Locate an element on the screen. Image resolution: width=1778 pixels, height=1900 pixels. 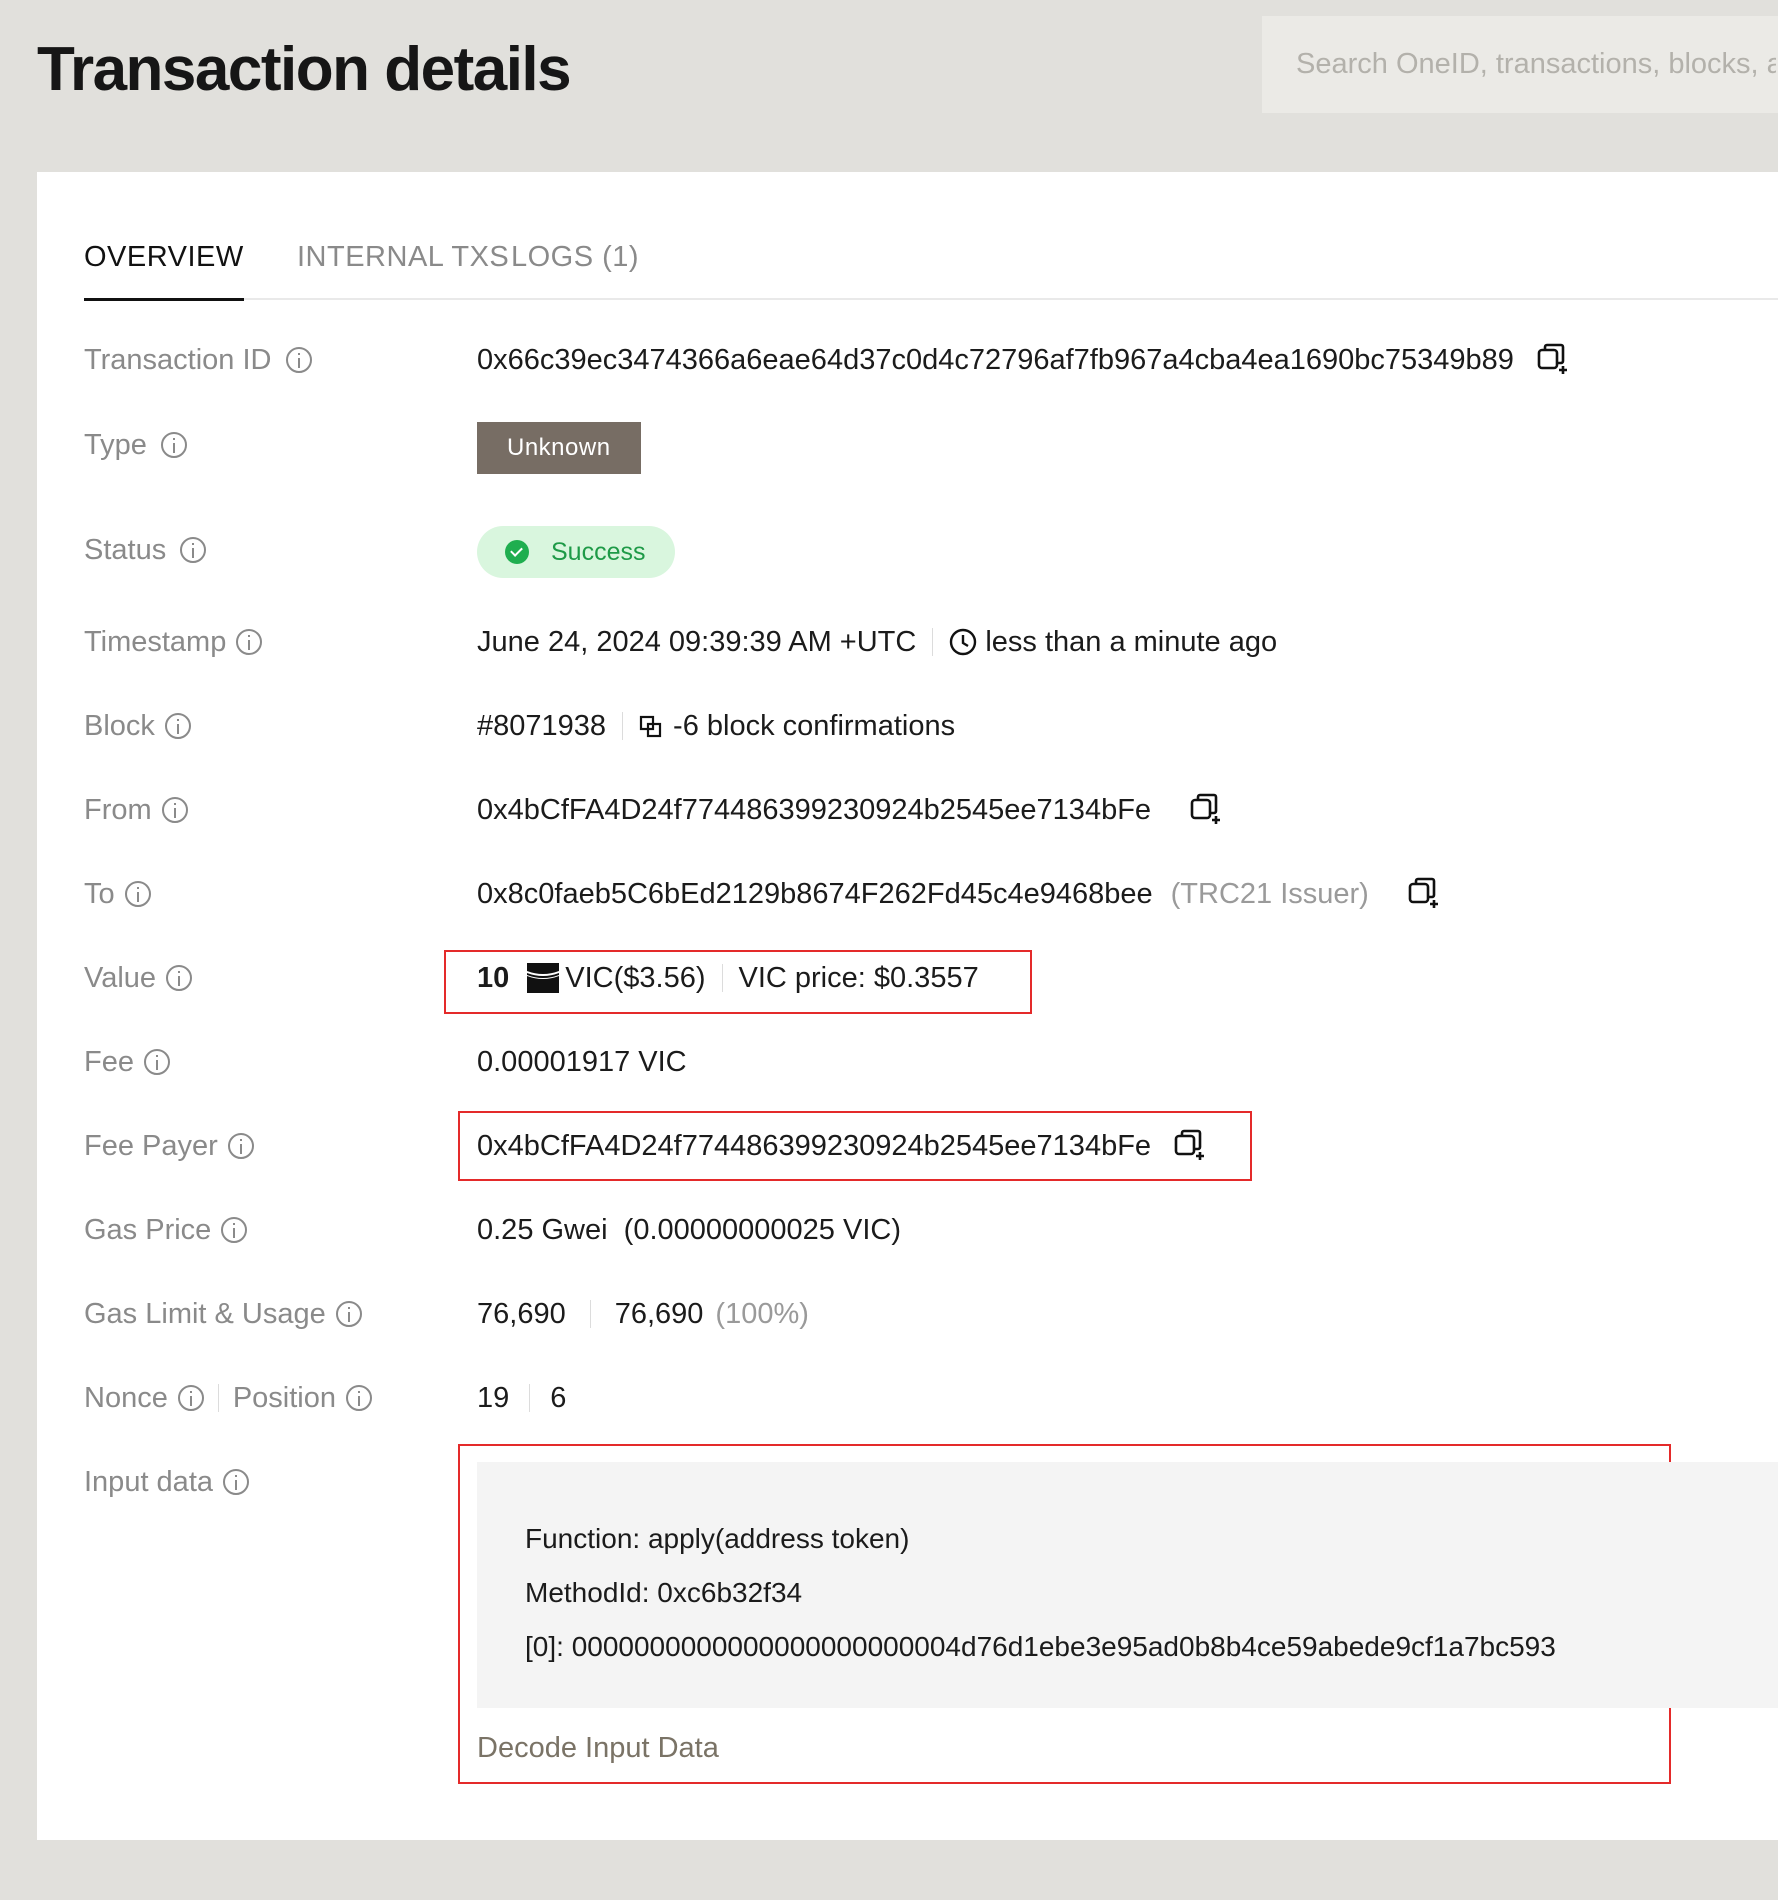
gas-usage-percent: (100%) is located at coordinates (762, 1313).